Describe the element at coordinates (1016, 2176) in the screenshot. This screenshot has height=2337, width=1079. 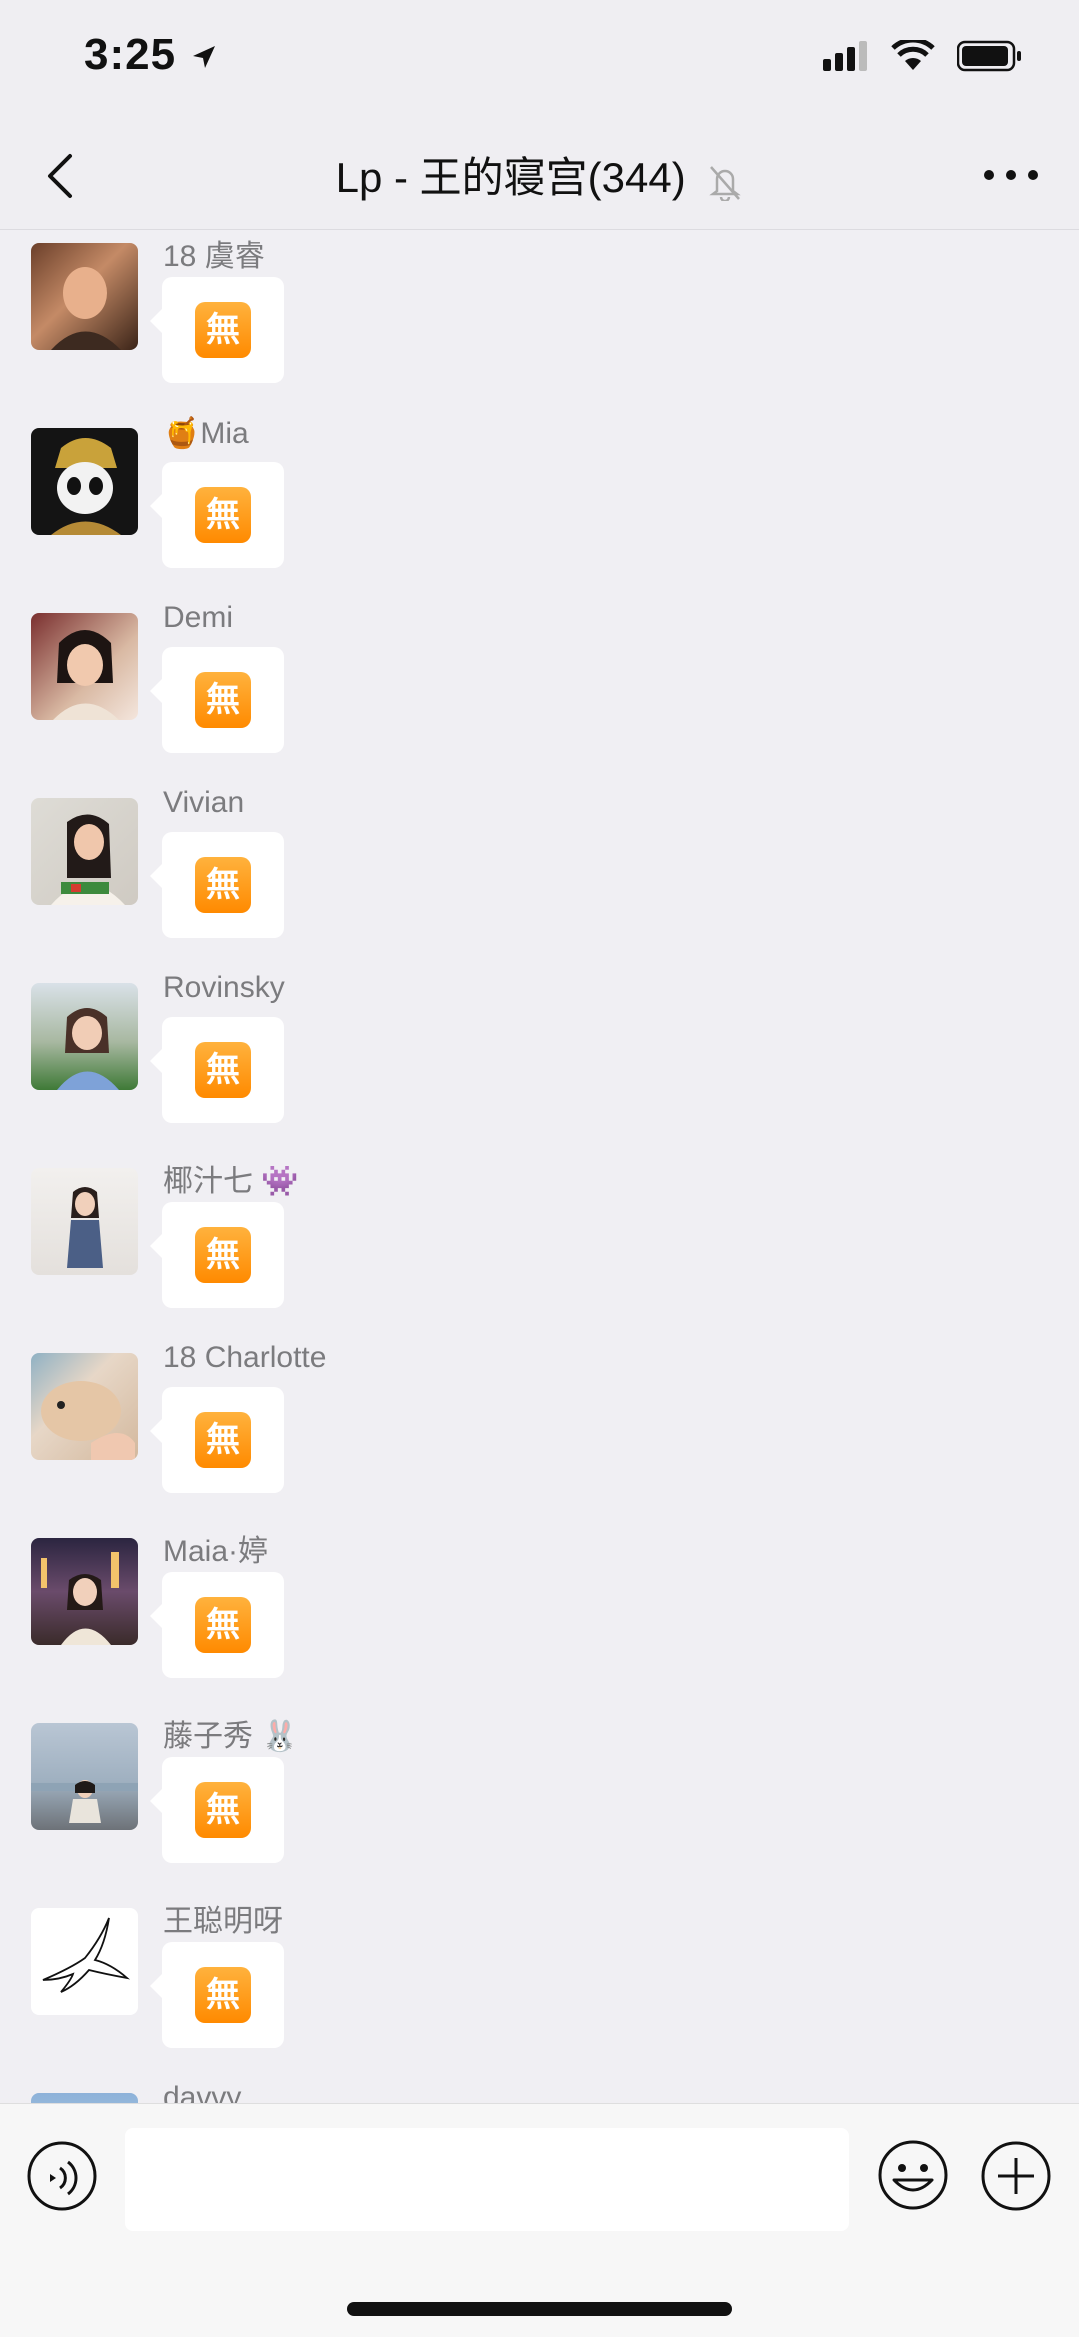
I see `add-attachment-icon` at that location.